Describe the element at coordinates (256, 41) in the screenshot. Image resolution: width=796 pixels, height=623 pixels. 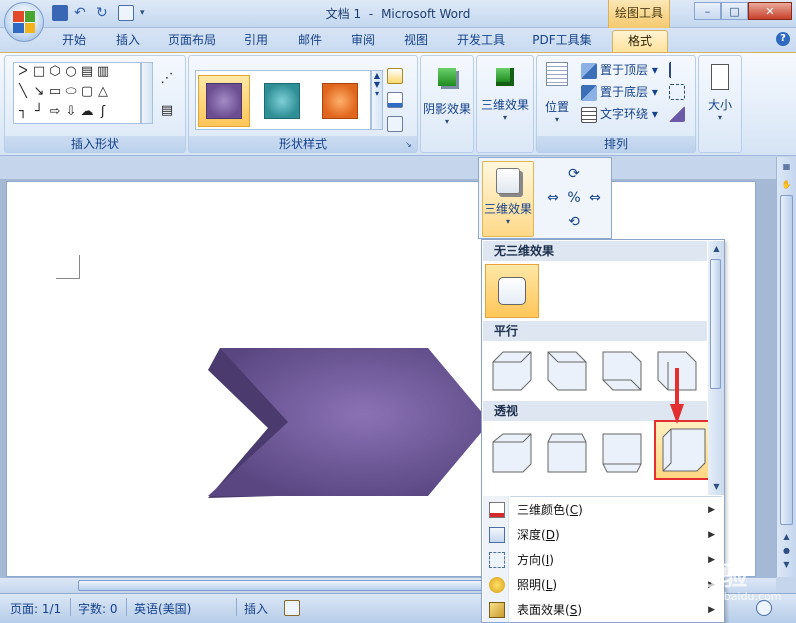
I see `tab-references: 引用` at that location.